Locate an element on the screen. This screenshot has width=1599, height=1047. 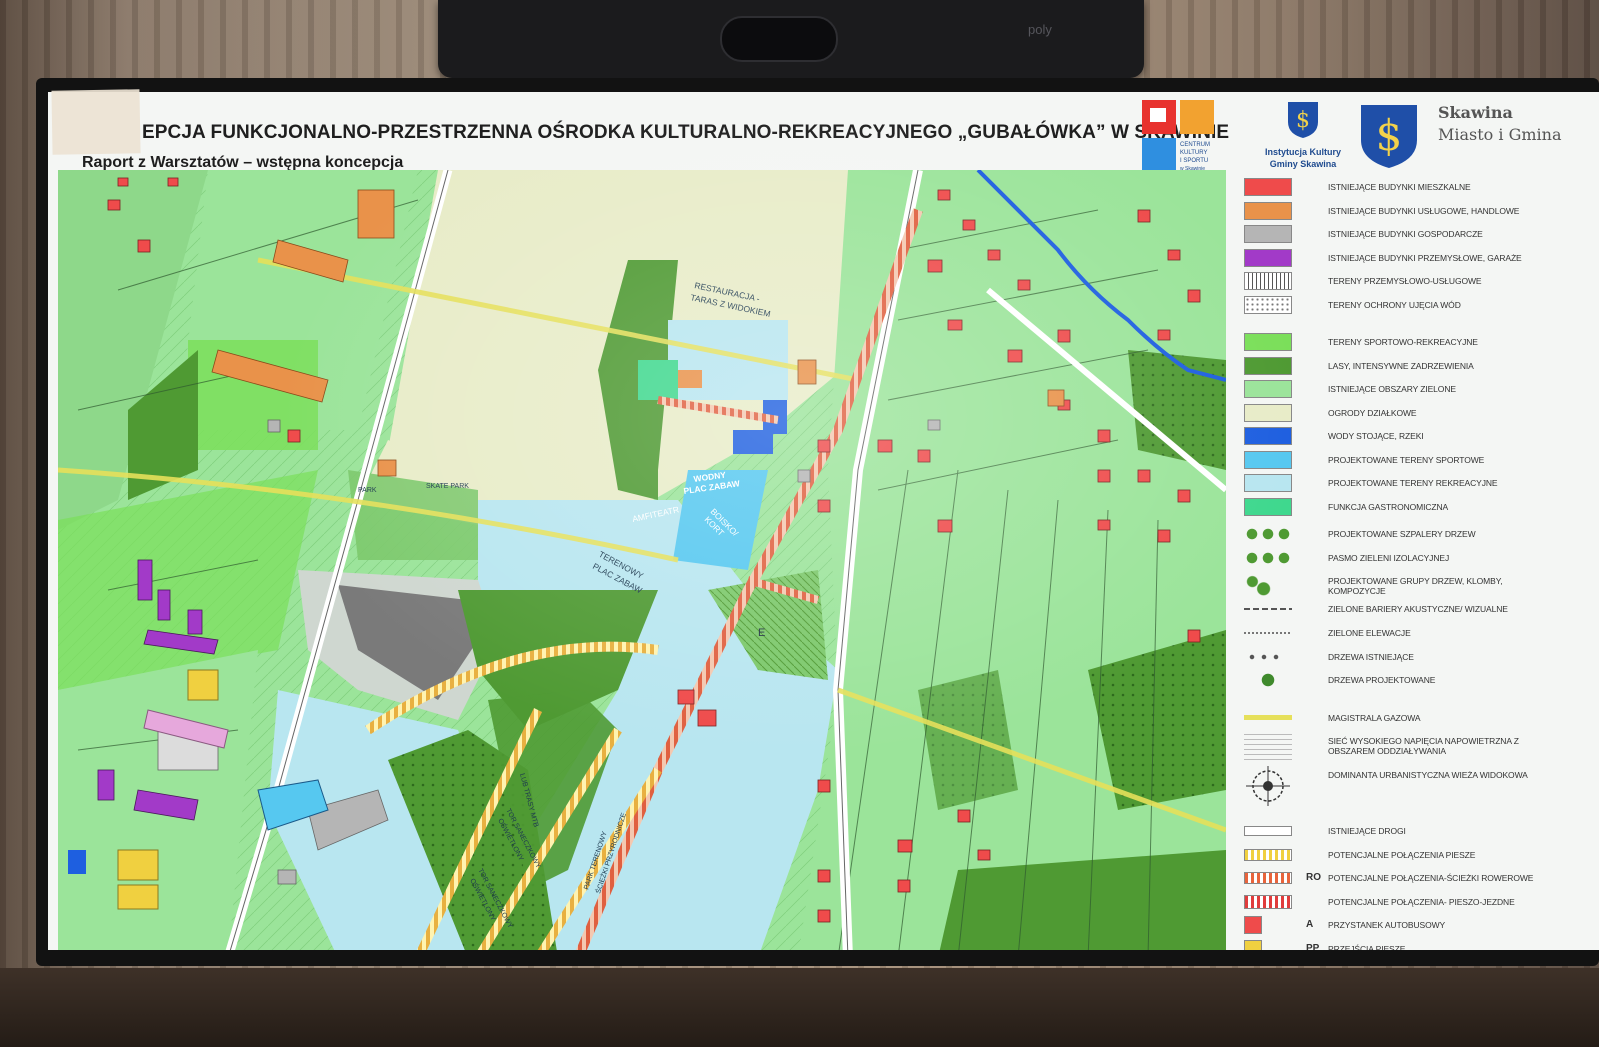
legend-row: TERENY OCHRONY UJĘCIA WÓD is located at coordinates (1406, 305).